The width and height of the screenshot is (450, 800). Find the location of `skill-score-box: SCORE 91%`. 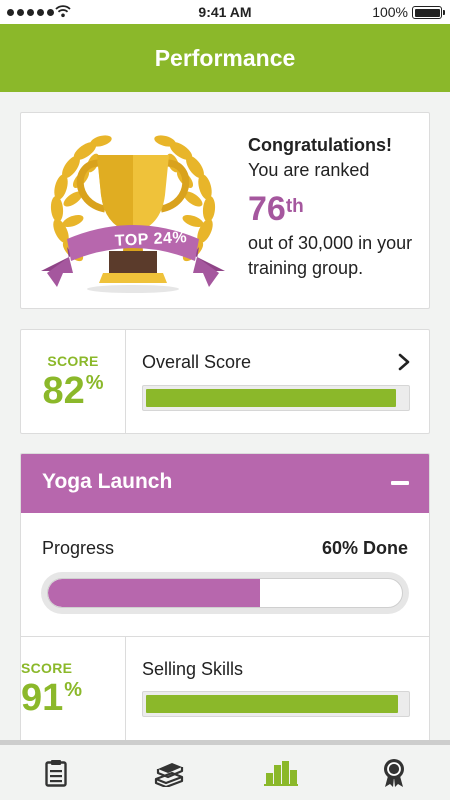

skill-score-box: SCORE 91% is located at coordinates (73, 689).